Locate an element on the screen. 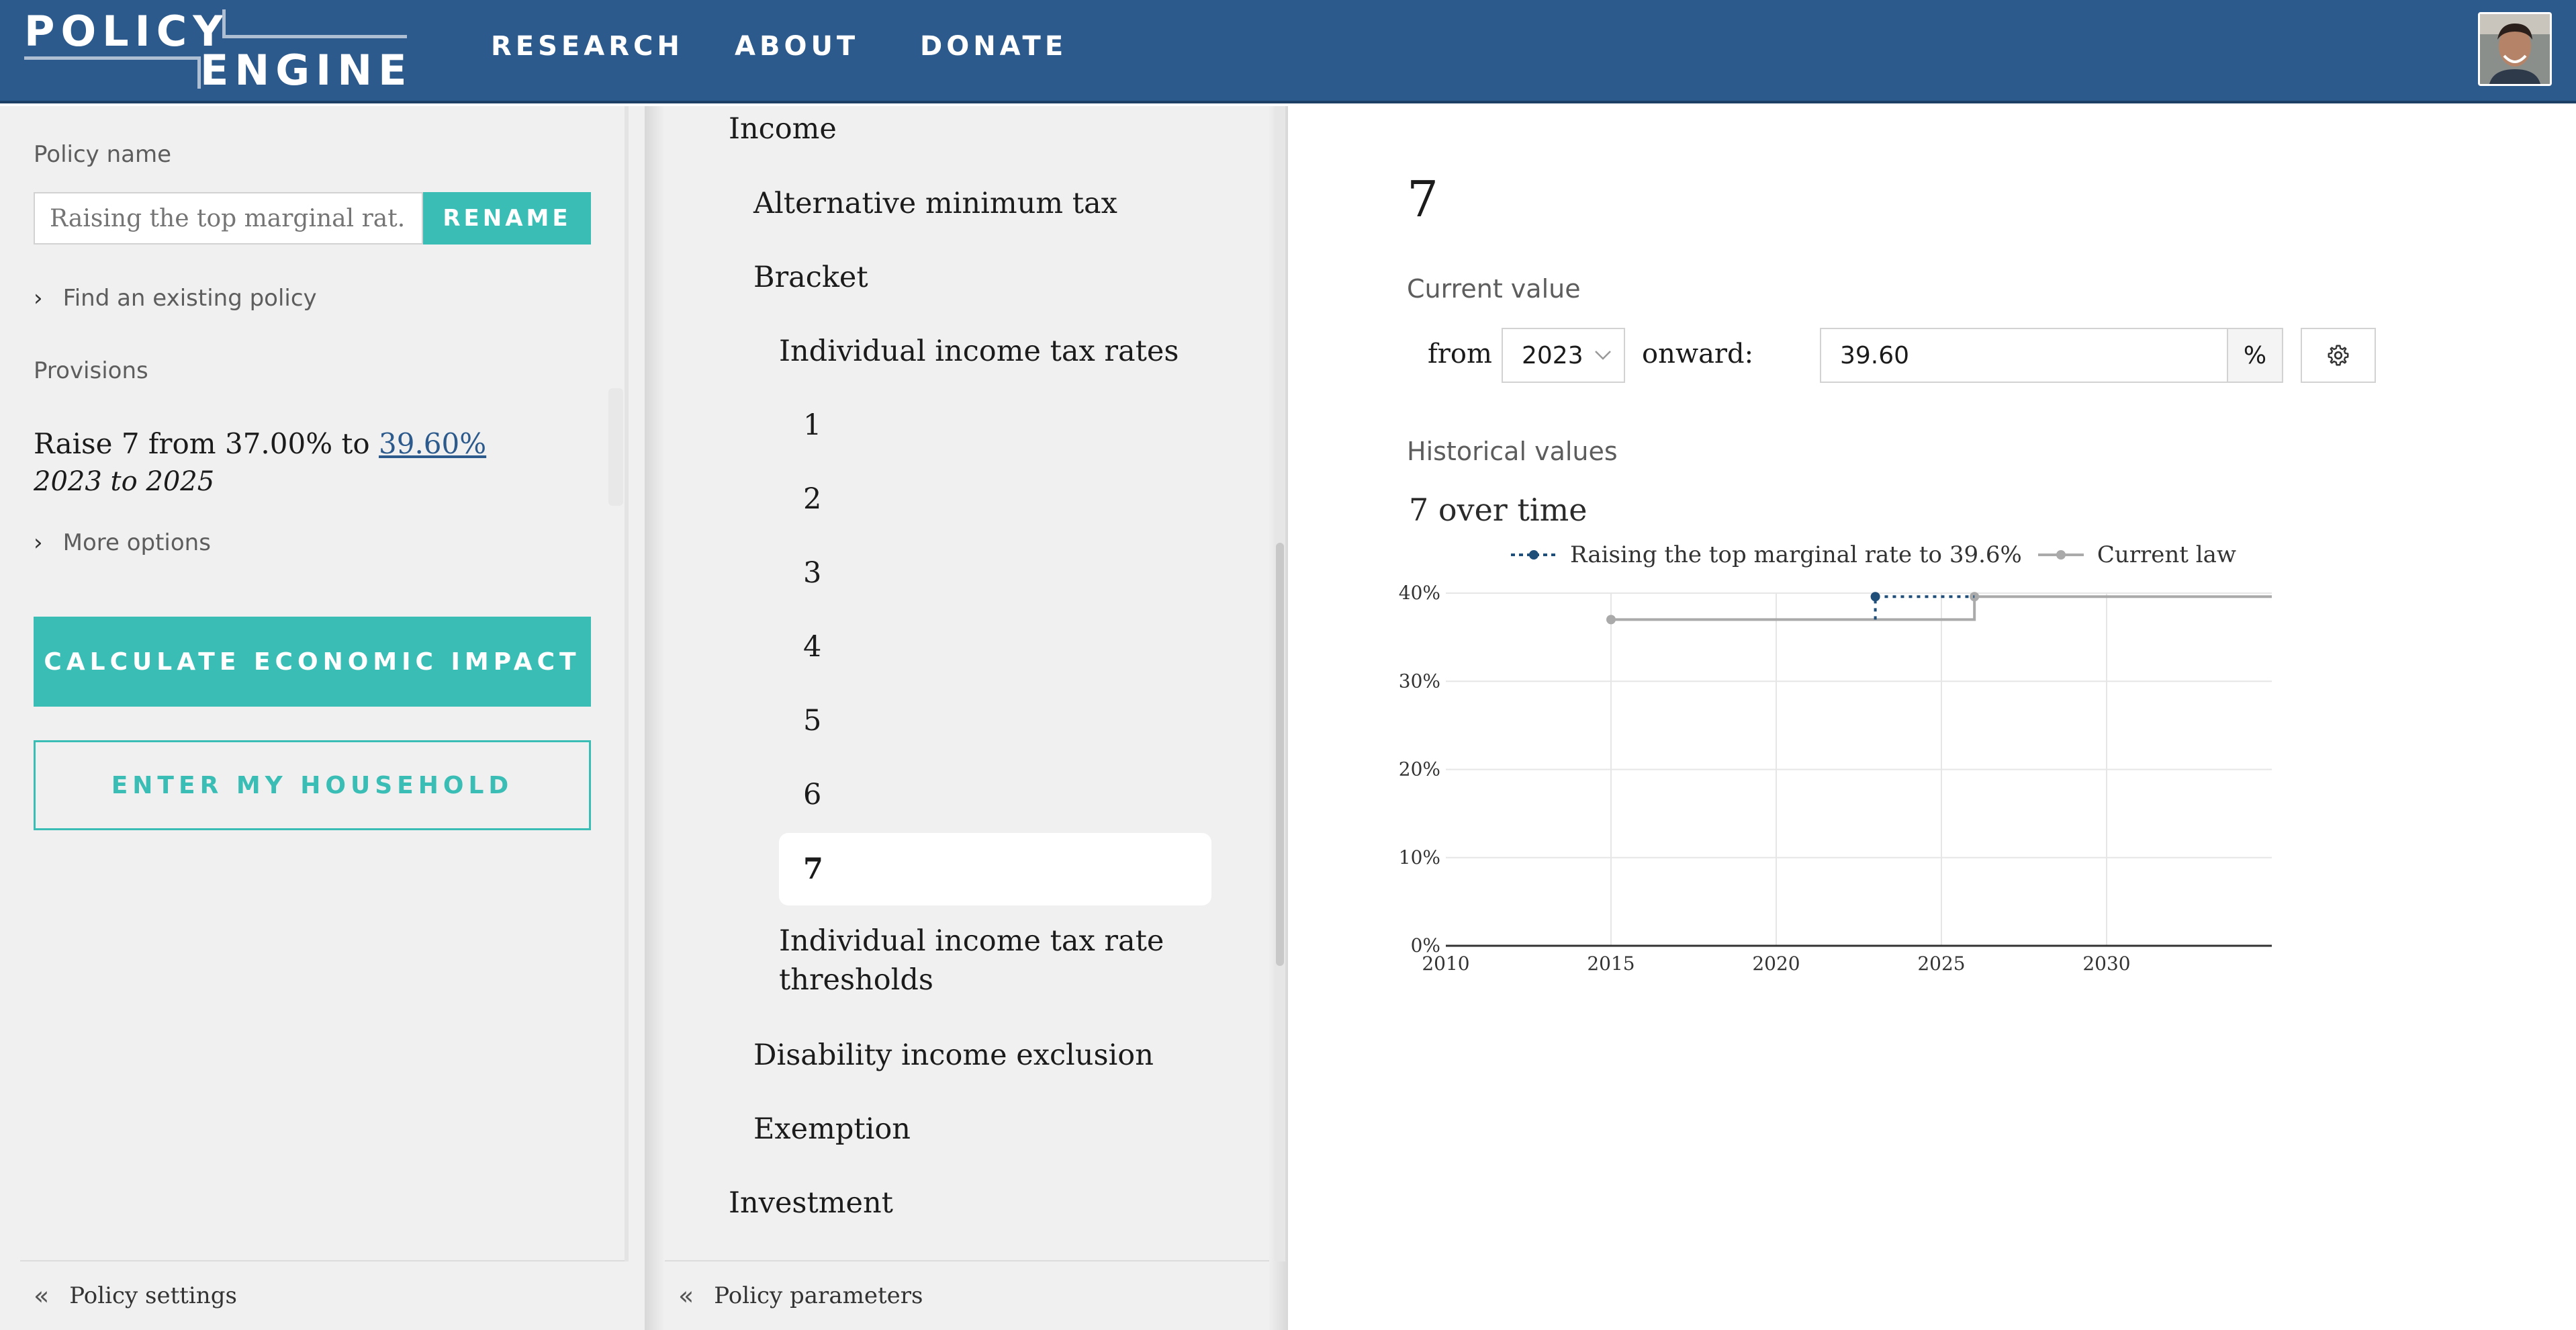  legend-item-current-law: Current law is located at coordinates (2136, 554).